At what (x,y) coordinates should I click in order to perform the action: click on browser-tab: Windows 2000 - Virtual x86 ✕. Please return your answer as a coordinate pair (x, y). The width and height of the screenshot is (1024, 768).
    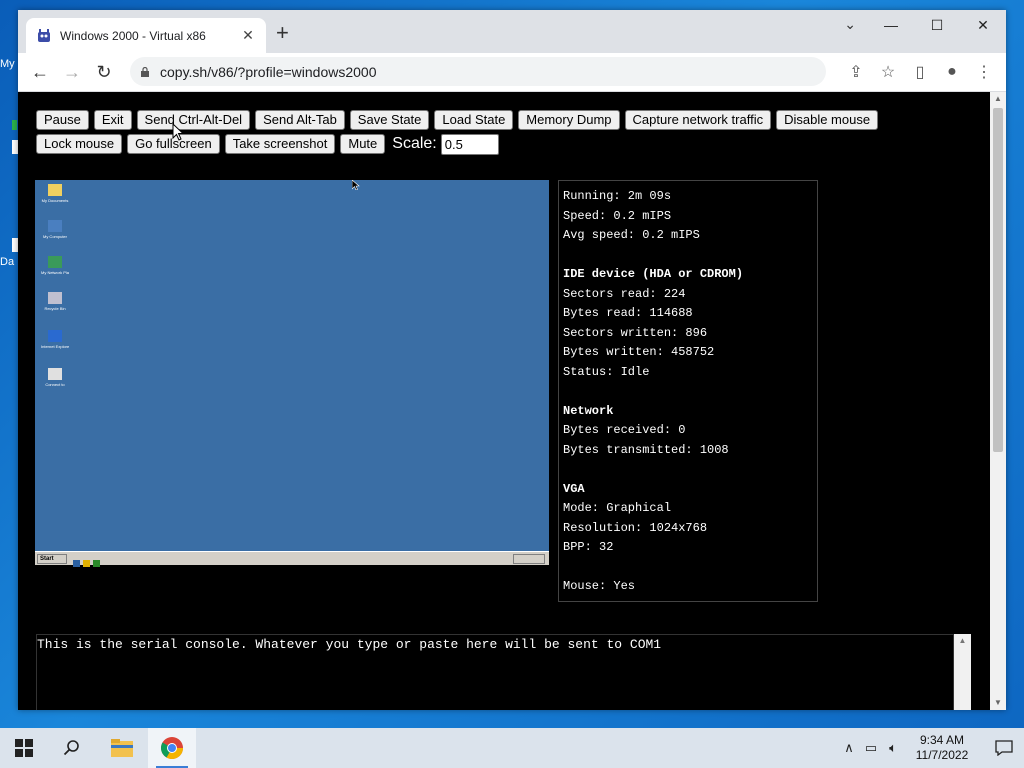
    Looking at the image, I should click on (146, 35).